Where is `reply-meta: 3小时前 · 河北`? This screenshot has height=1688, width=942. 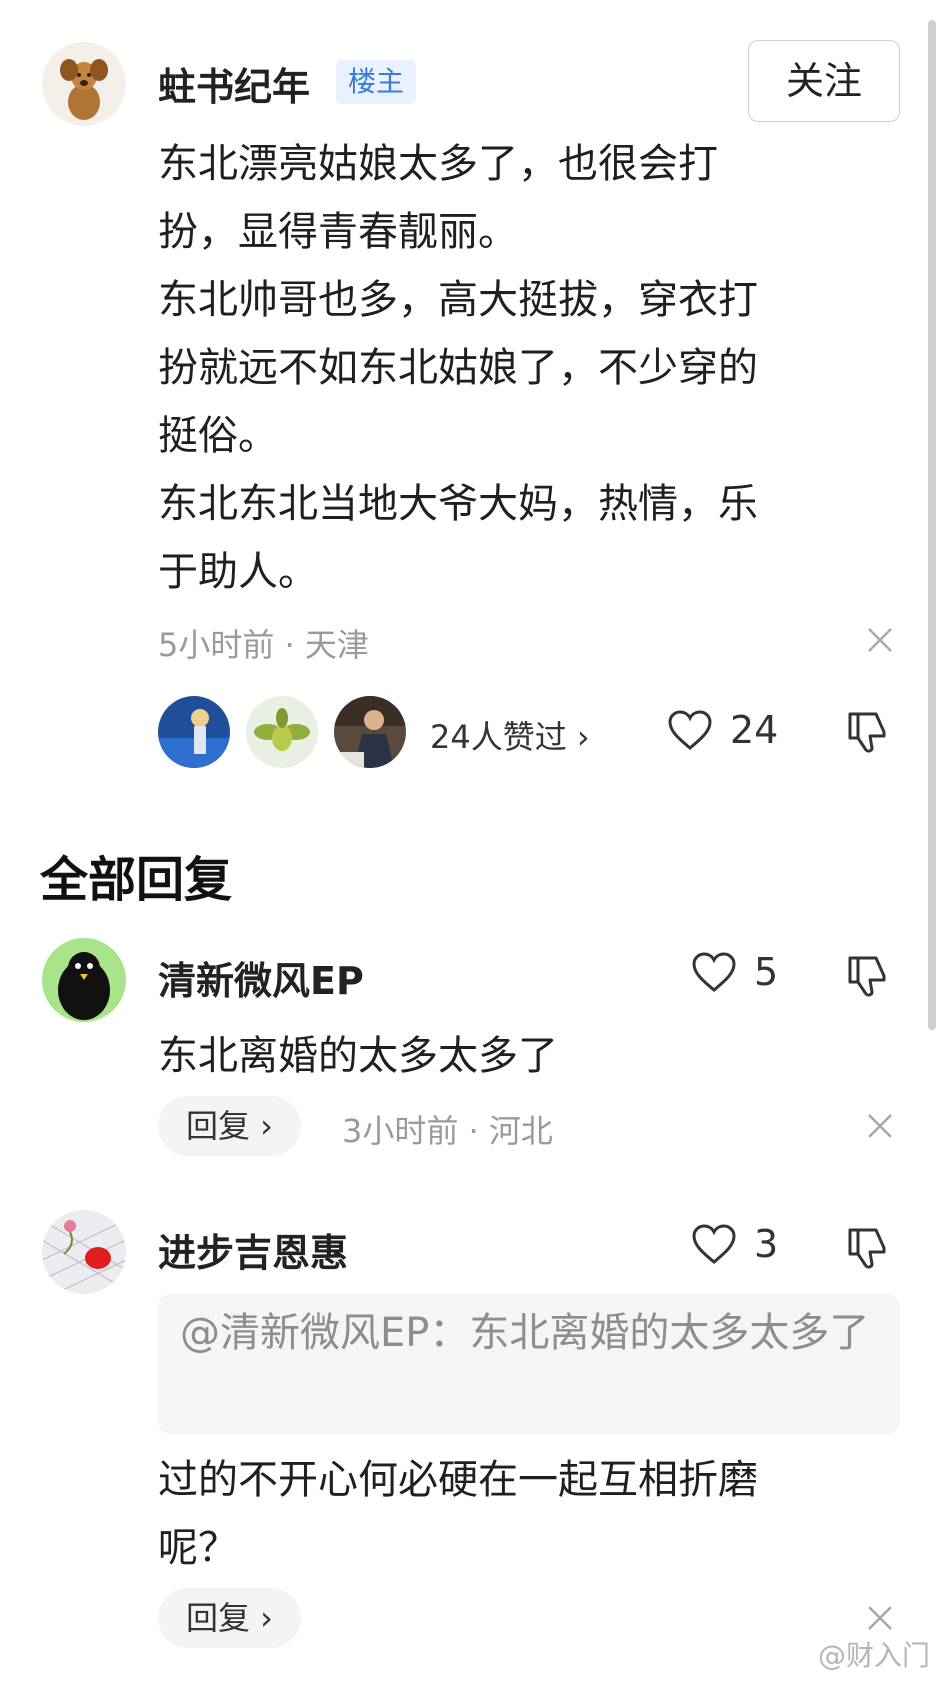 reply-meta: 3小时前 · 河北 is located at coordinates (447, 1131).